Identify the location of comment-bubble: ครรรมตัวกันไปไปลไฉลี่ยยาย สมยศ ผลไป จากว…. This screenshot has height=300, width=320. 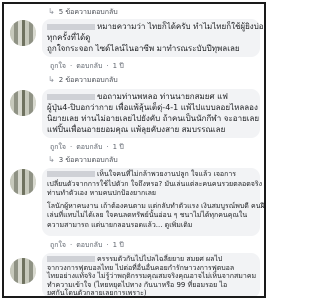
(151, 275).